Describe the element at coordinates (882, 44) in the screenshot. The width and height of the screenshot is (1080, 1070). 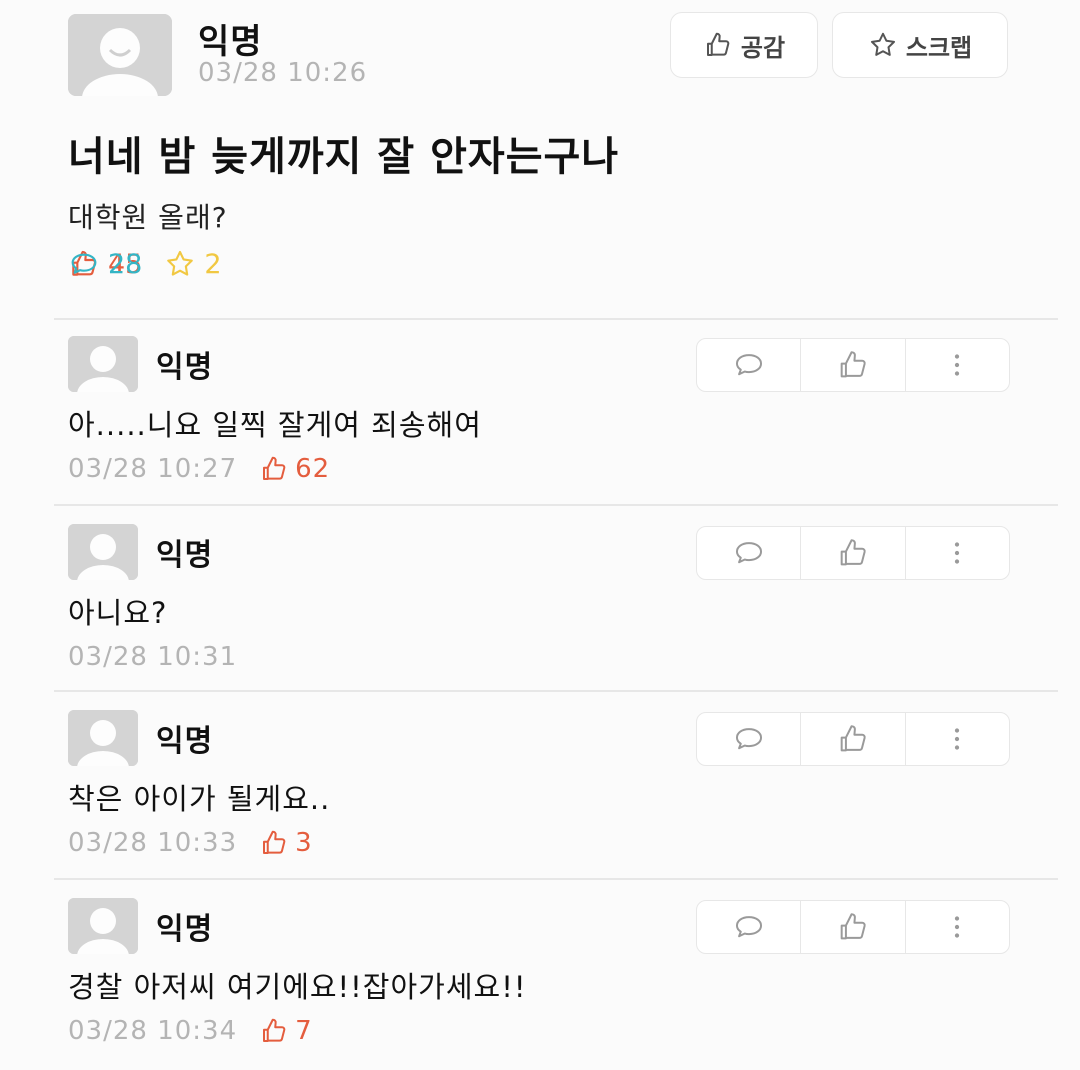
I see `star-icon` at that location.